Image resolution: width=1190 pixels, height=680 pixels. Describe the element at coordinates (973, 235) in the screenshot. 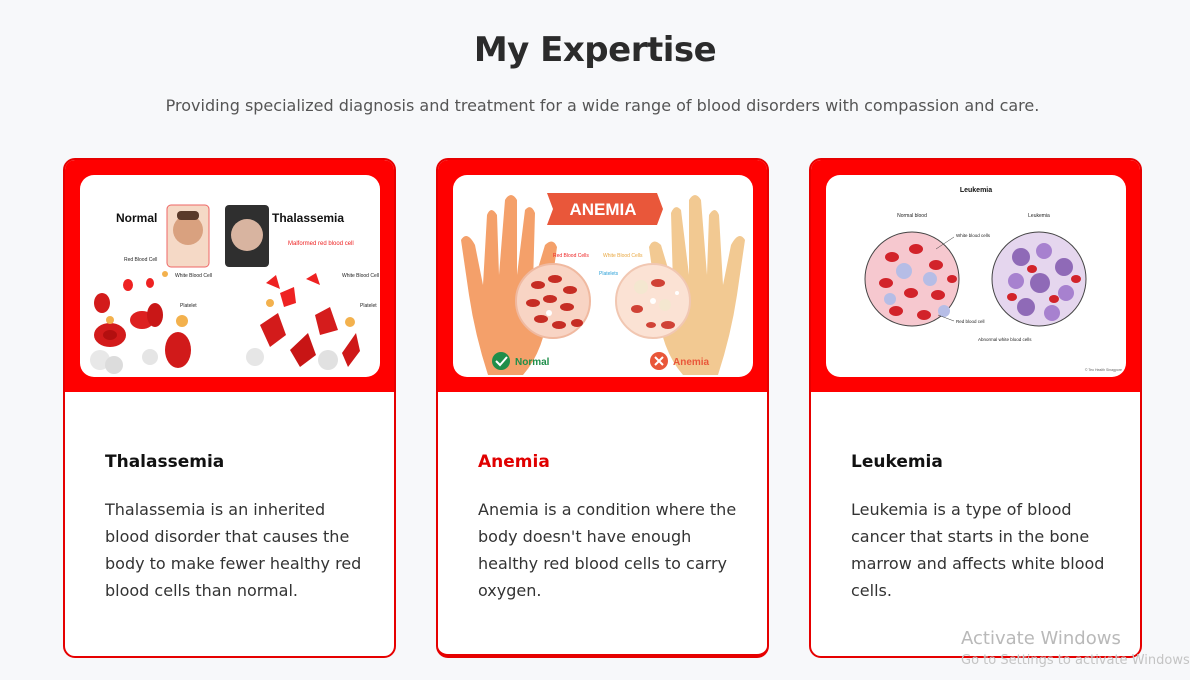

I see `svg-text: White blood cells` at that location.